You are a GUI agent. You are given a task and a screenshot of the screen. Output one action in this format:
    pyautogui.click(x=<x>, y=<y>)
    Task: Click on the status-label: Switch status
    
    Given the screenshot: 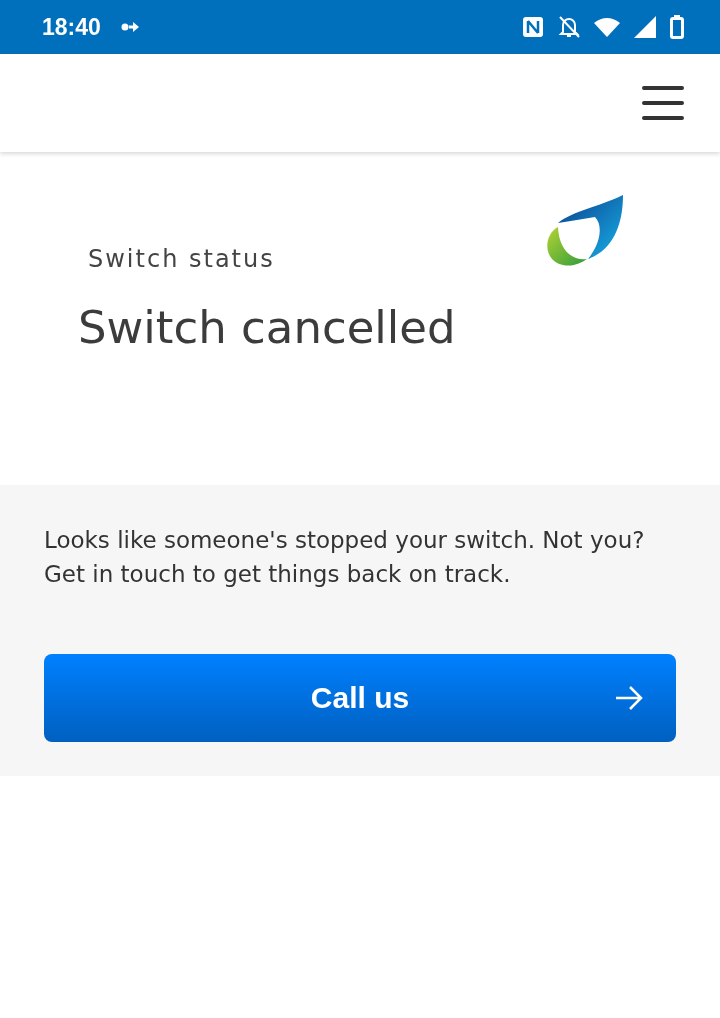 What is the action you would take?
    pyautogui.click(x=182, y=259)
    